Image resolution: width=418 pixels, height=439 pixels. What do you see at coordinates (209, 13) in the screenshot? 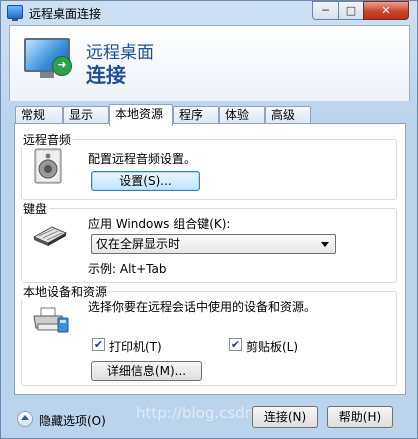
I see `title-bar: 远程桌面连接 ─ □ ✕` at bounding box center [209, 13].